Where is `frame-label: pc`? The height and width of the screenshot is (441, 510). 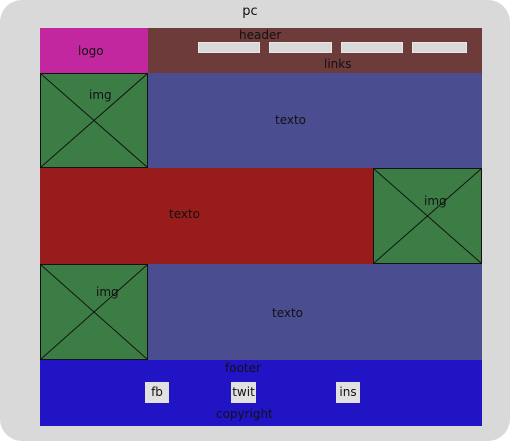
frame-label: pc is located at coordinates (250, 11).